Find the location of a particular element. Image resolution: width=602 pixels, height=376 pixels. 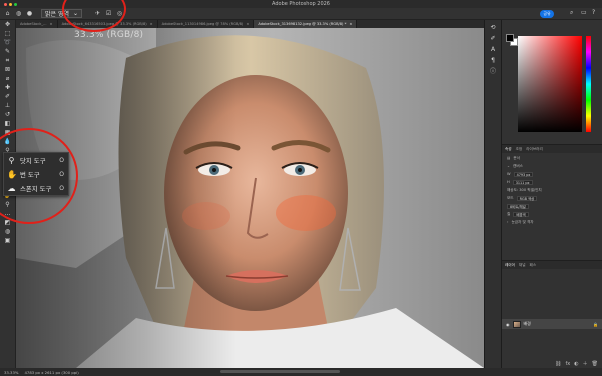

status-doc-info: 4783 px x 2611 px (300 ppi) is located at coordinates (51, 372).